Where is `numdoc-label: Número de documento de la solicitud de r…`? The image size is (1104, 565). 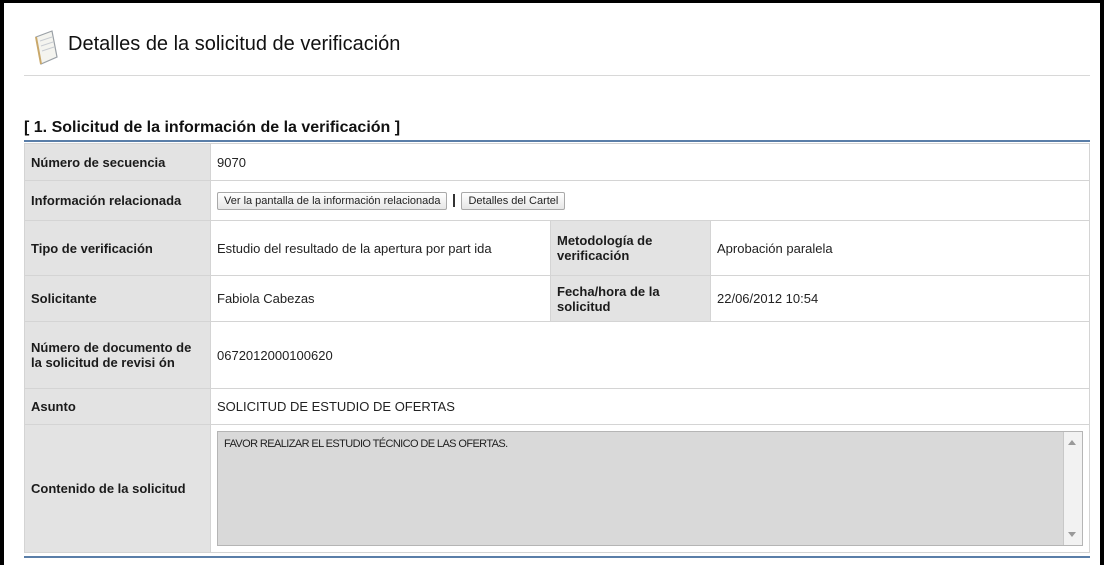
numdoc-label: Número de documento de la solicitud de r… is located at coordinates (117, 355).